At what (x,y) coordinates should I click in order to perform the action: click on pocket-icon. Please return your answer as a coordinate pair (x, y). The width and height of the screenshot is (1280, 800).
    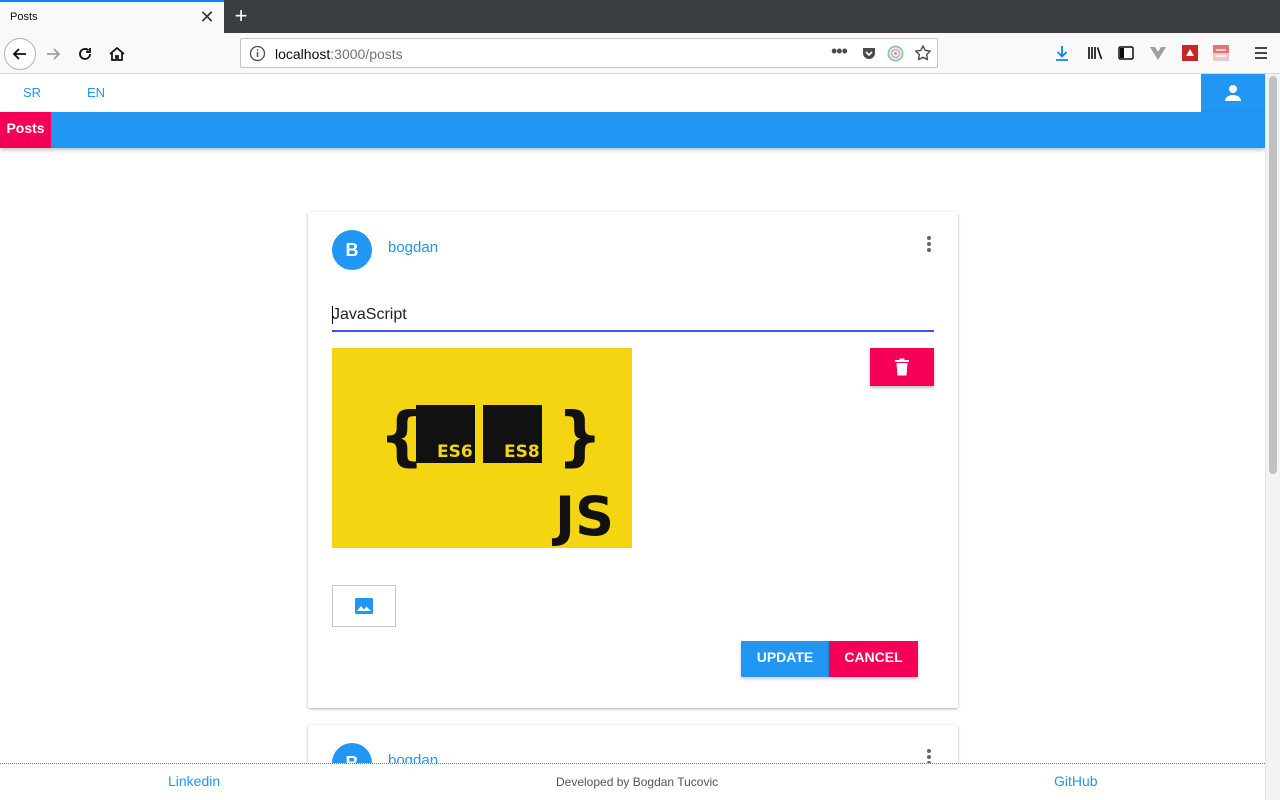
    Looking at the image, I should click on (869, 53).